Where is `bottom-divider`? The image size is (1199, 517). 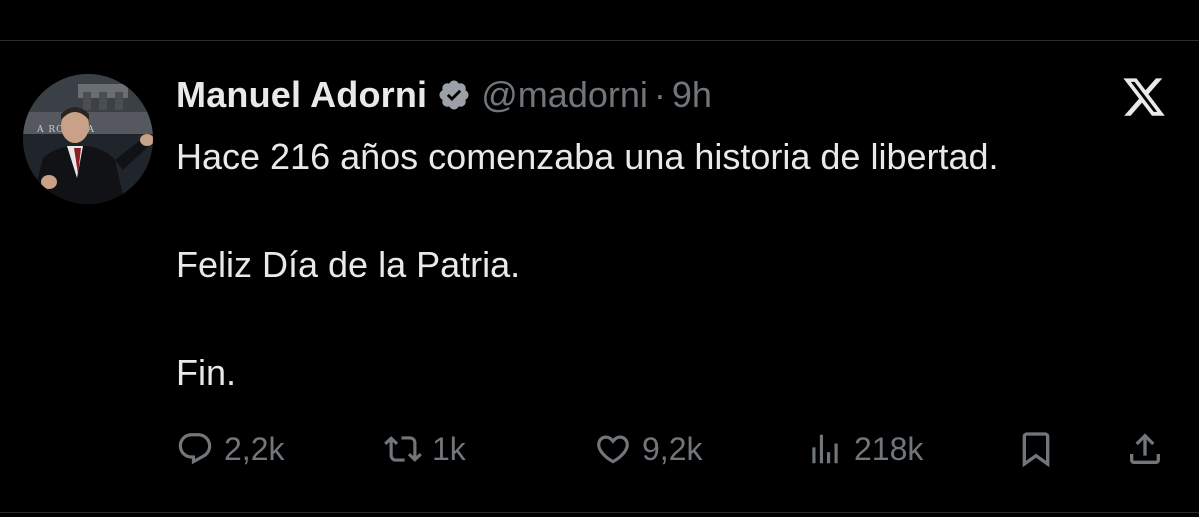
bottom-divider is located at coordinates (599, 512).